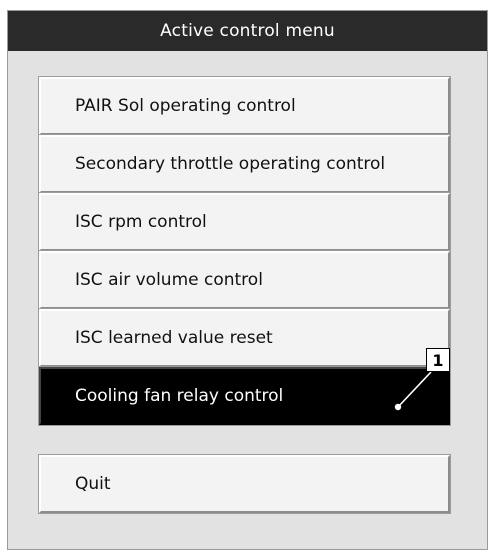 The width and height of the screenshot is (489, 552). I want to click on menu-item-cooling-fan-relay: Cooling fan relay control, so click(244, 396).